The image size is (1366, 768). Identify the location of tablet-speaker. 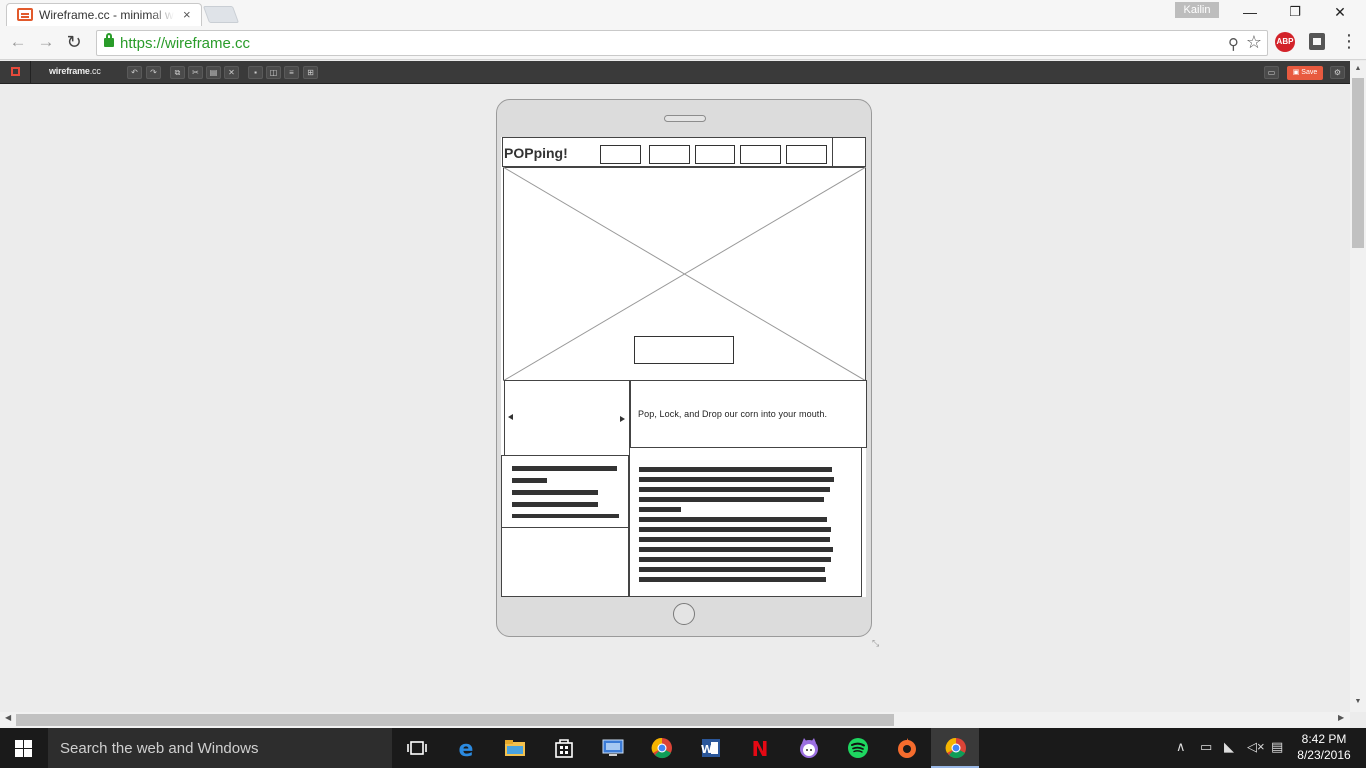
(685, 118).